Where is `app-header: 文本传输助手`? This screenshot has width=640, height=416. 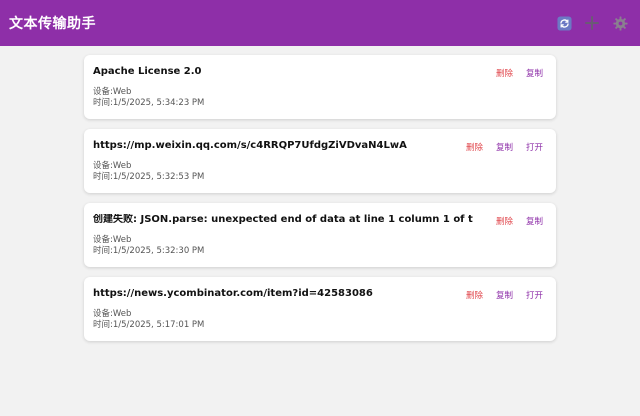 app-header: 文本传输助手 is located at coordinates (320, 23).